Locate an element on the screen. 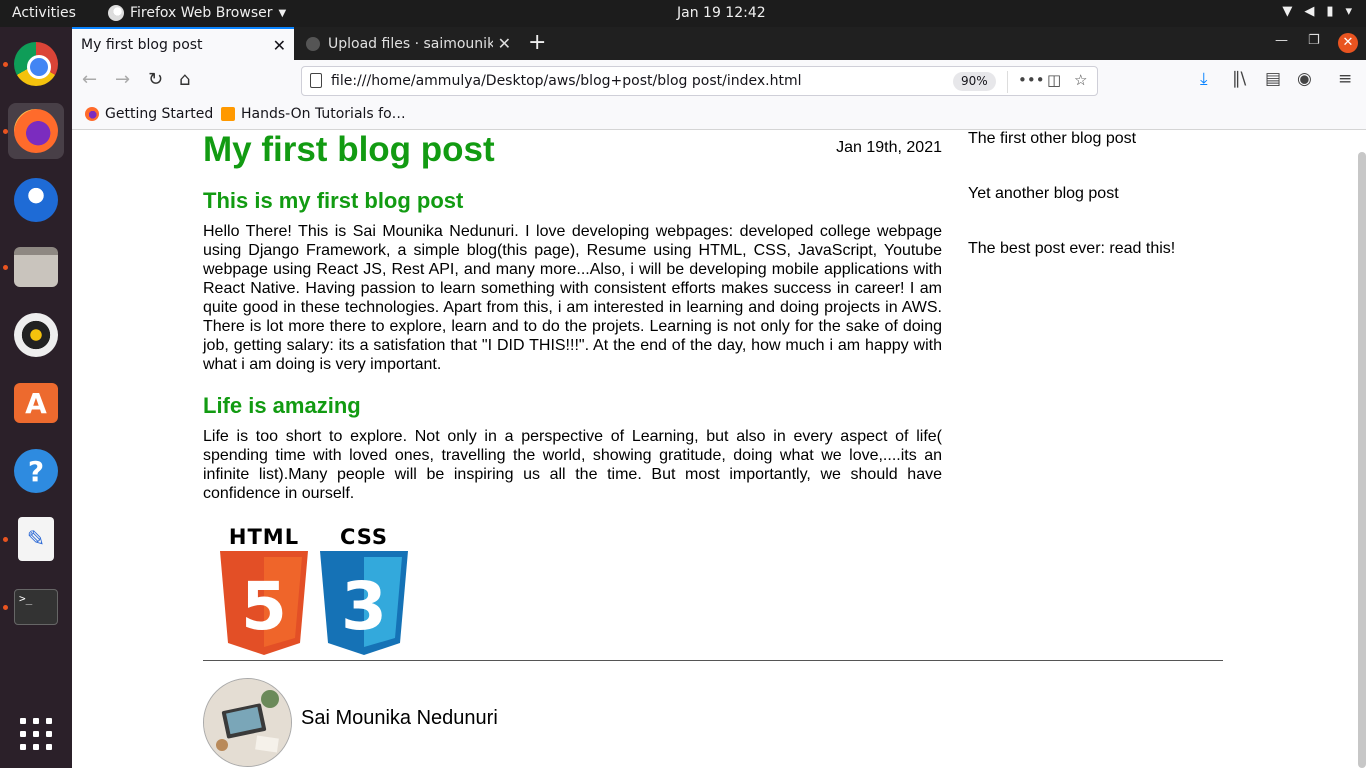  post-title: My first blog post is located at coordinates (349, 149).